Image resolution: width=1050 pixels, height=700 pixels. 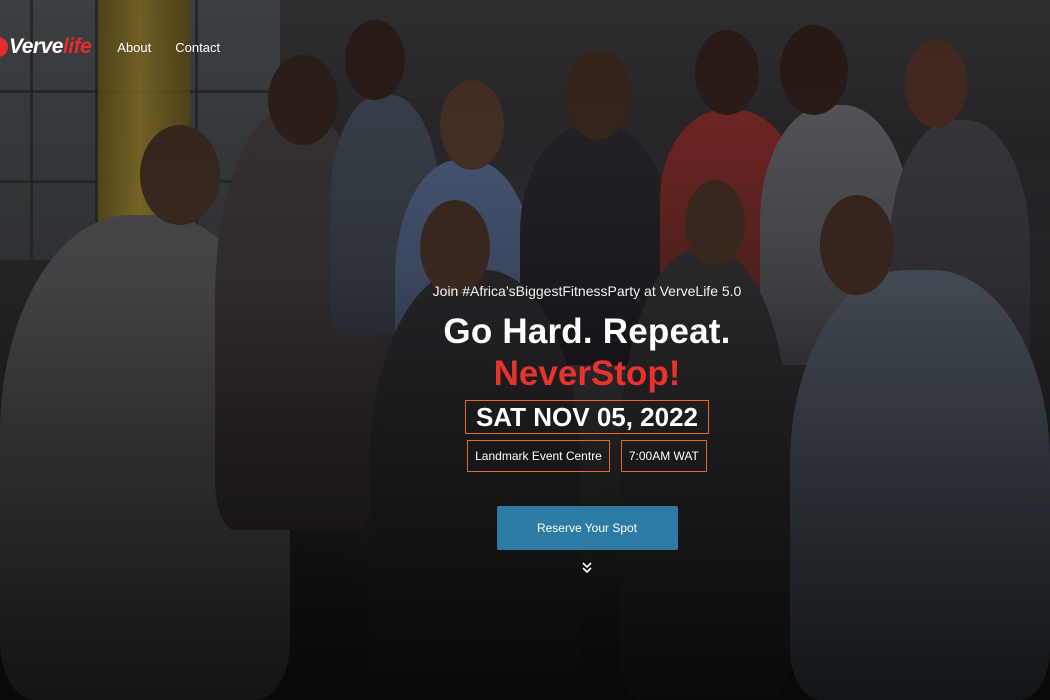 What do you see at coordinates (587, 528) in the screenshot?
I see `reserve-spot-button: Reserve Your Spot` at bounding box center [587, 528].